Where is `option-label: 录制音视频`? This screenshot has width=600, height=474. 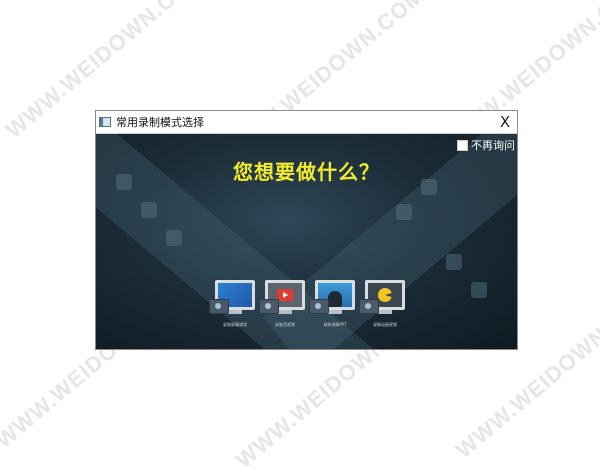
option-label: 录制音视频 is located at coordinates (285, 324).